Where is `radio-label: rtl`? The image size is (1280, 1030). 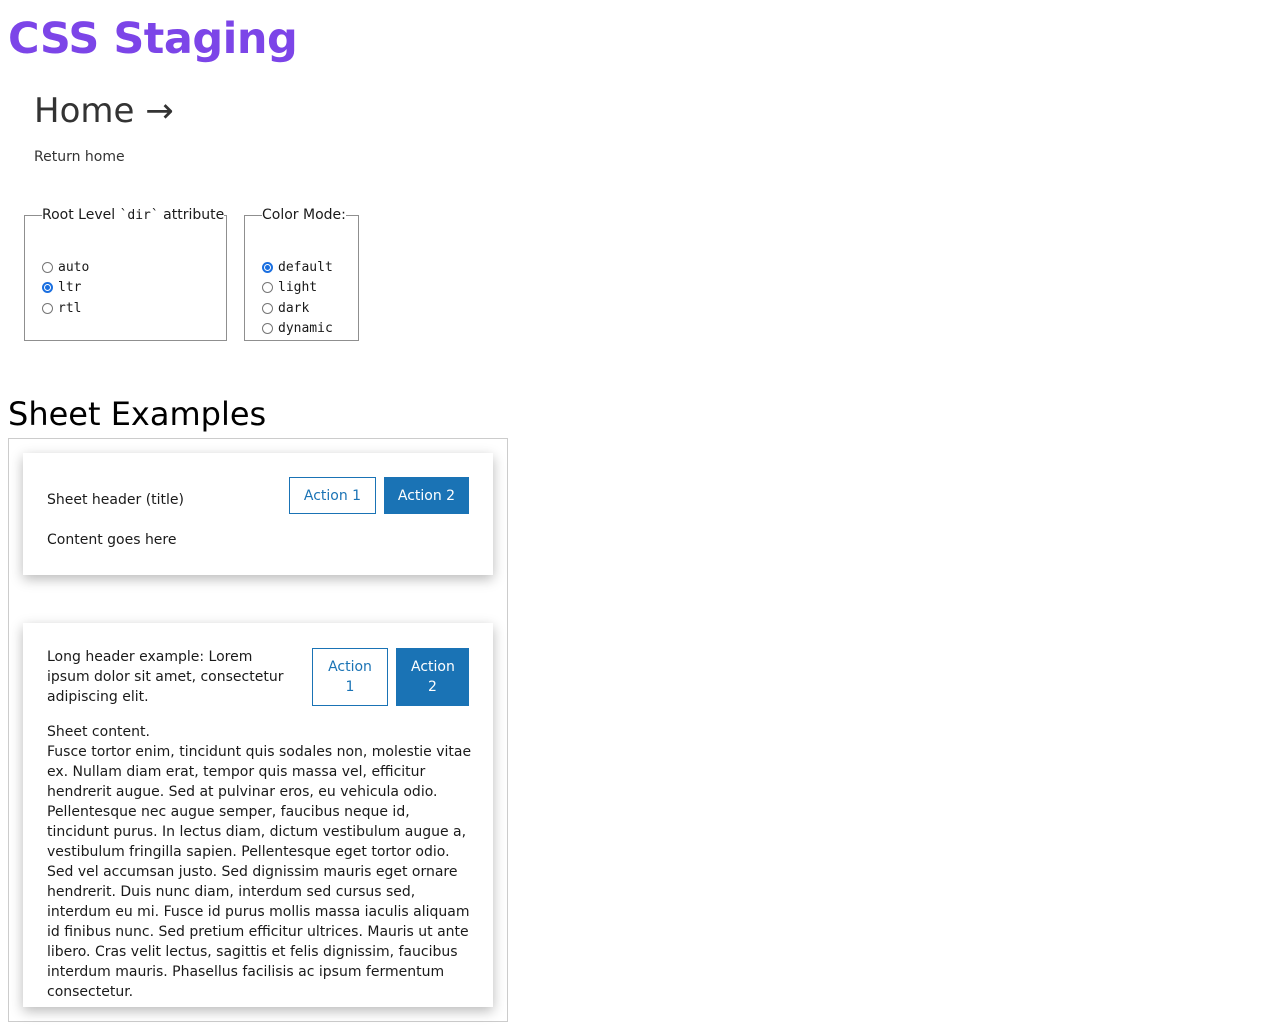
radio-label: rtl is located at coordinates (70, 308).